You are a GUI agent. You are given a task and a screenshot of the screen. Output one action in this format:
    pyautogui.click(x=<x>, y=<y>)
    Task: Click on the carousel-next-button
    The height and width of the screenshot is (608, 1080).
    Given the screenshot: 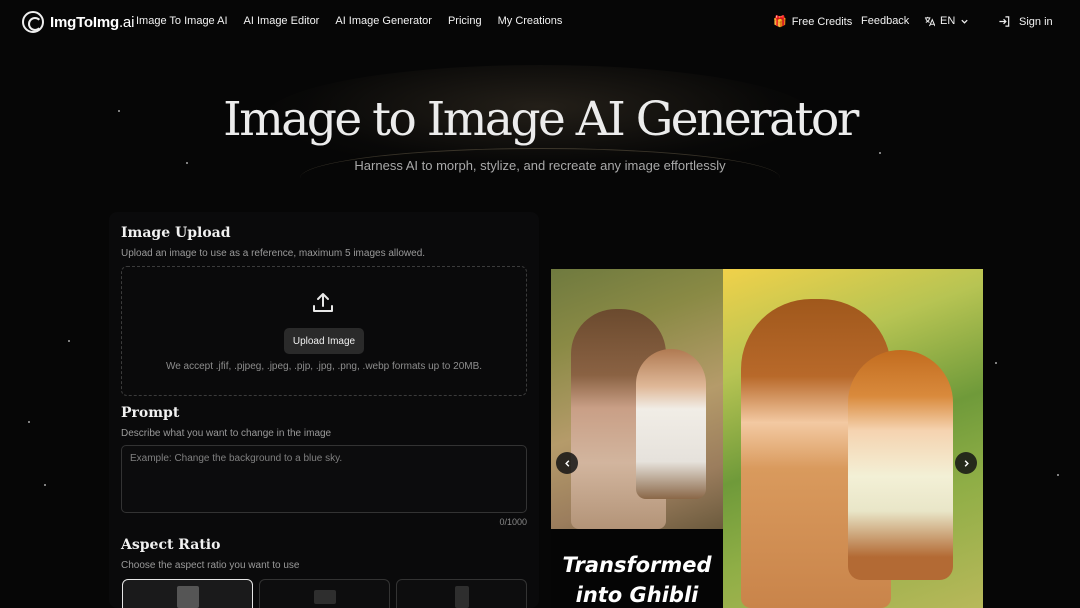 What is the action you would take?
    pyautogui.click(x=966, y=463)
    